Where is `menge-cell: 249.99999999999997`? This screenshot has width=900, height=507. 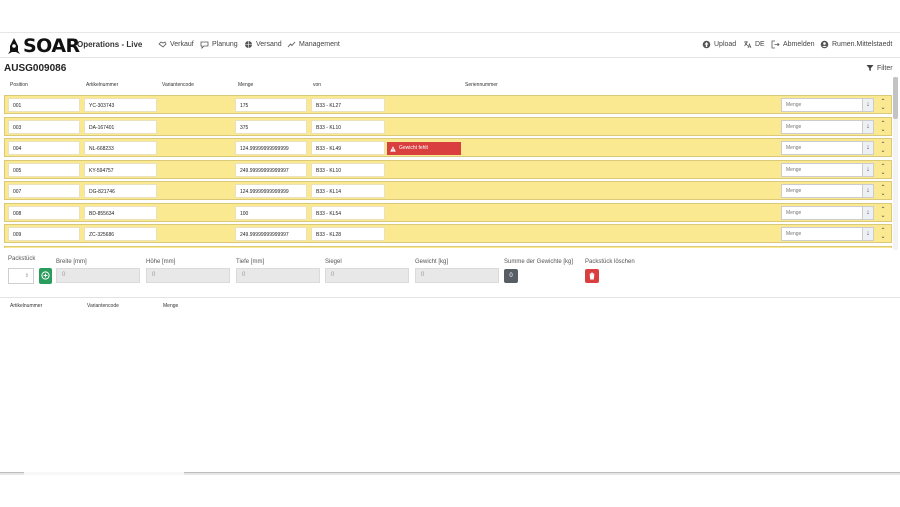 menge-cell: 249.99999999999997 is located at coordinates (271, 170).